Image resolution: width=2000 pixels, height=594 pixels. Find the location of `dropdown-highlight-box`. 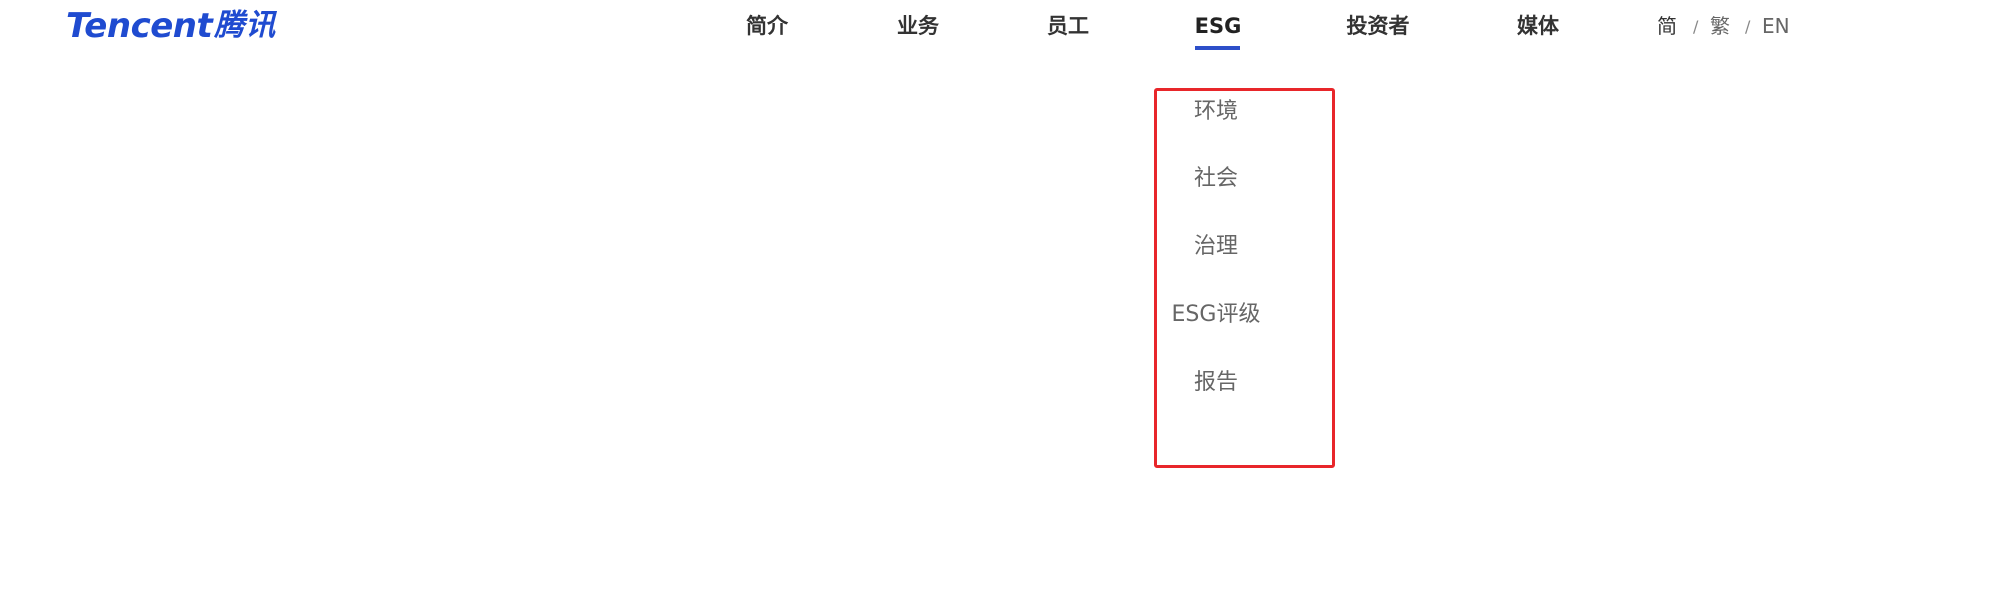

dropdown-highlight-box is located at coordinates (1244, 278).